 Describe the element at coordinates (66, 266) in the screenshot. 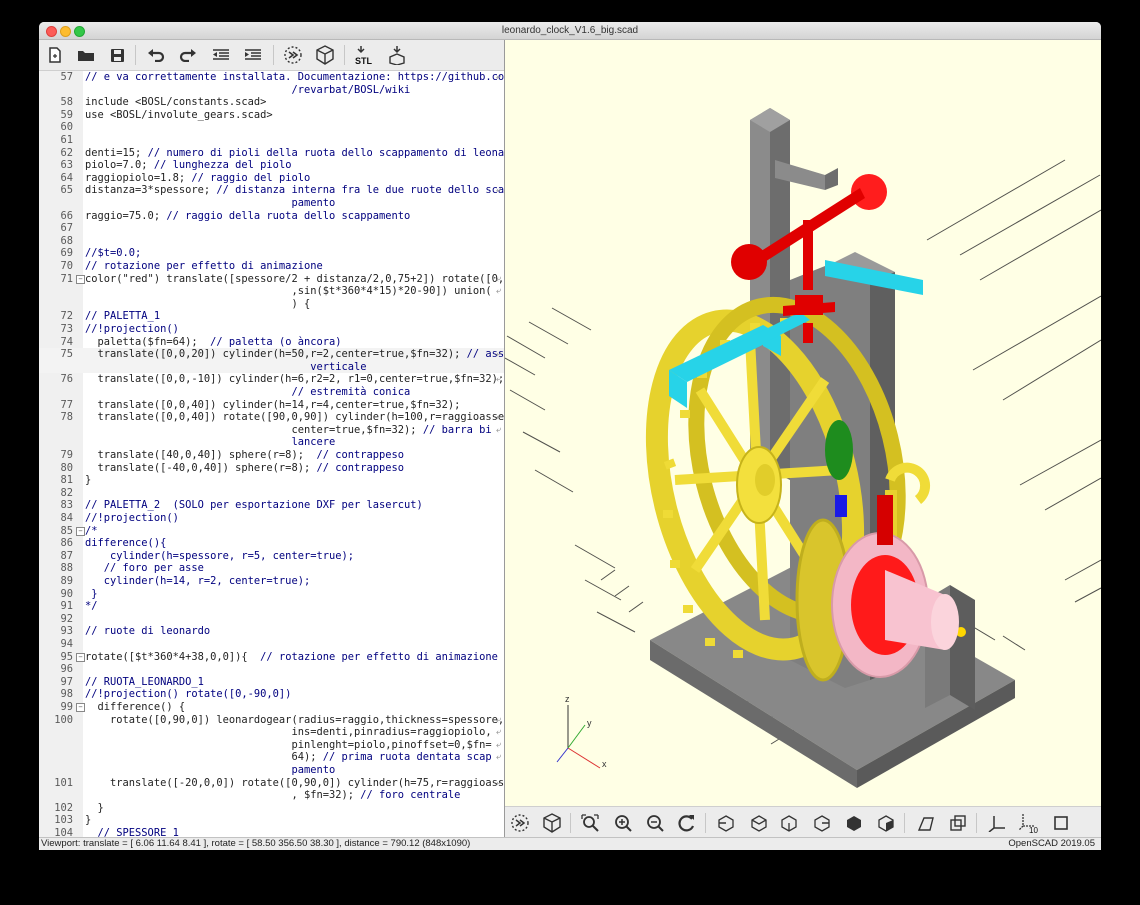

I see `line-number: 70` at that location.